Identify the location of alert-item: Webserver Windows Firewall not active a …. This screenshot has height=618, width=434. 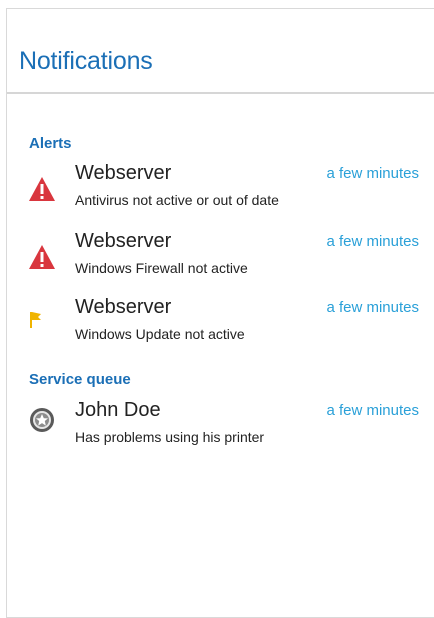
(230, 260).